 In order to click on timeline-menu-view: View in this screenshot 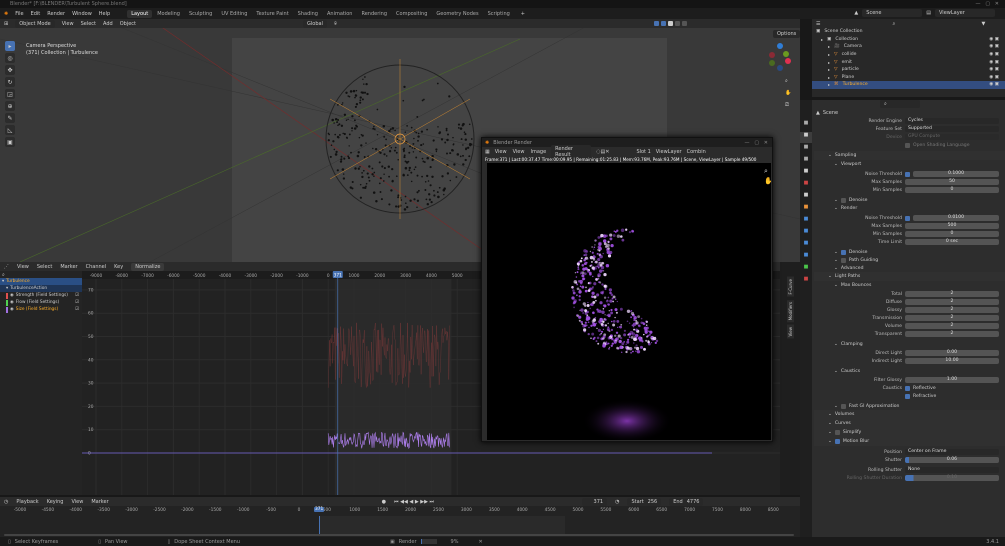, I will do `click(77, 502)`.